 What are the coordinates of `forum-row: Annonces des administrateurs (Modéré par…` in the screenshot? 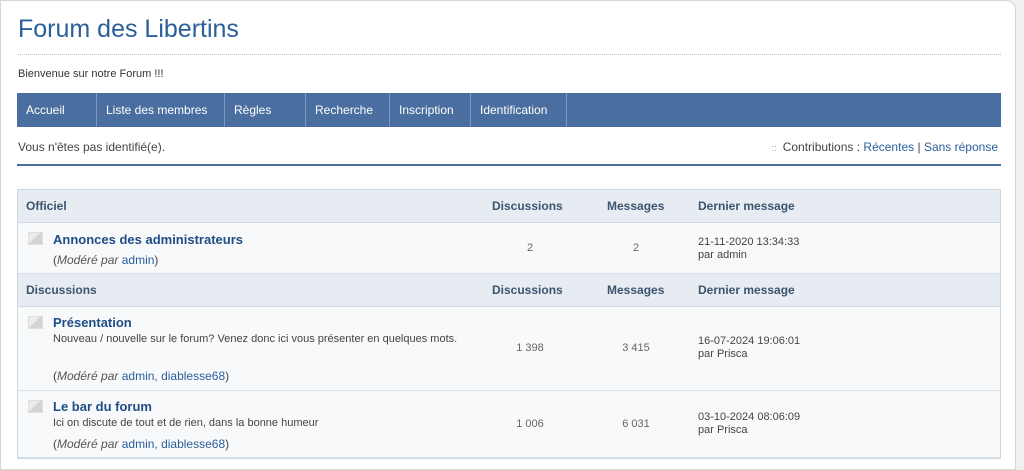 It's located at (509, 248).